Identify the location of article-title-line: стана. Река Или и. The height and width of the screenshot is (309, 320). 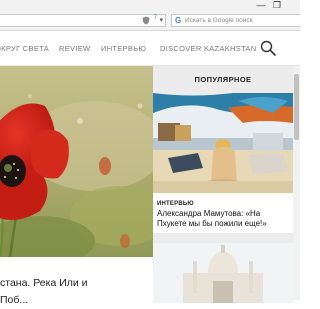
(44, 283).